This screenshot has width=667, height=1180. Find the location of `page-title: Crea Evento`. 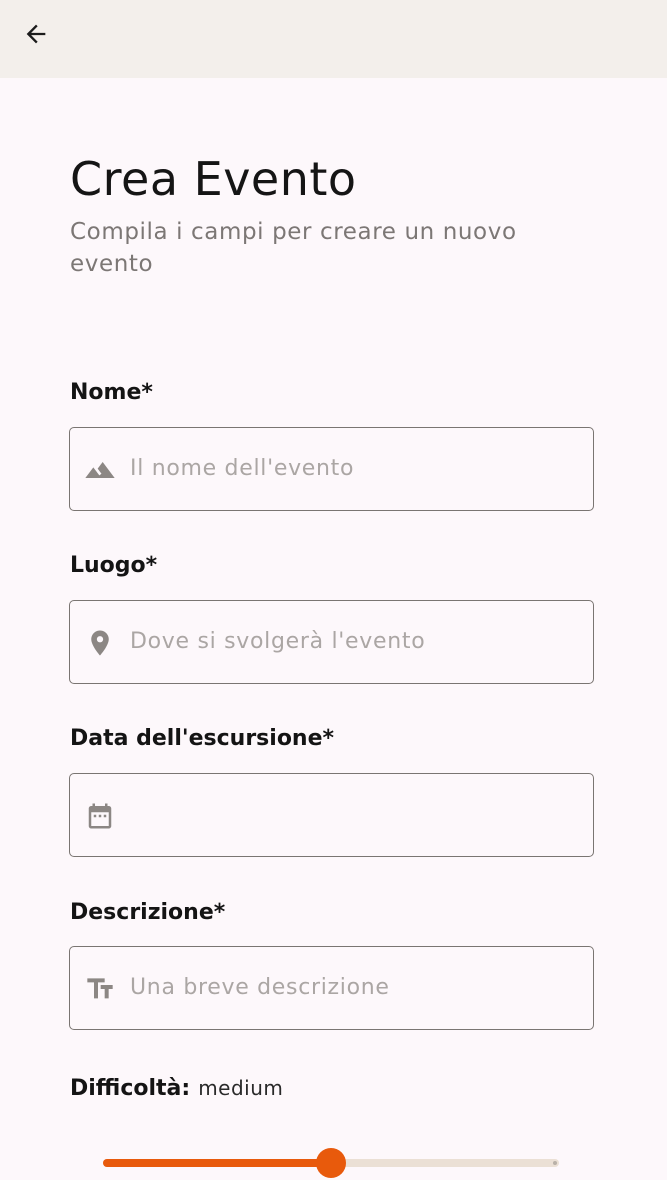

page-title: Crea Evento is located at coordinates (213, 179).